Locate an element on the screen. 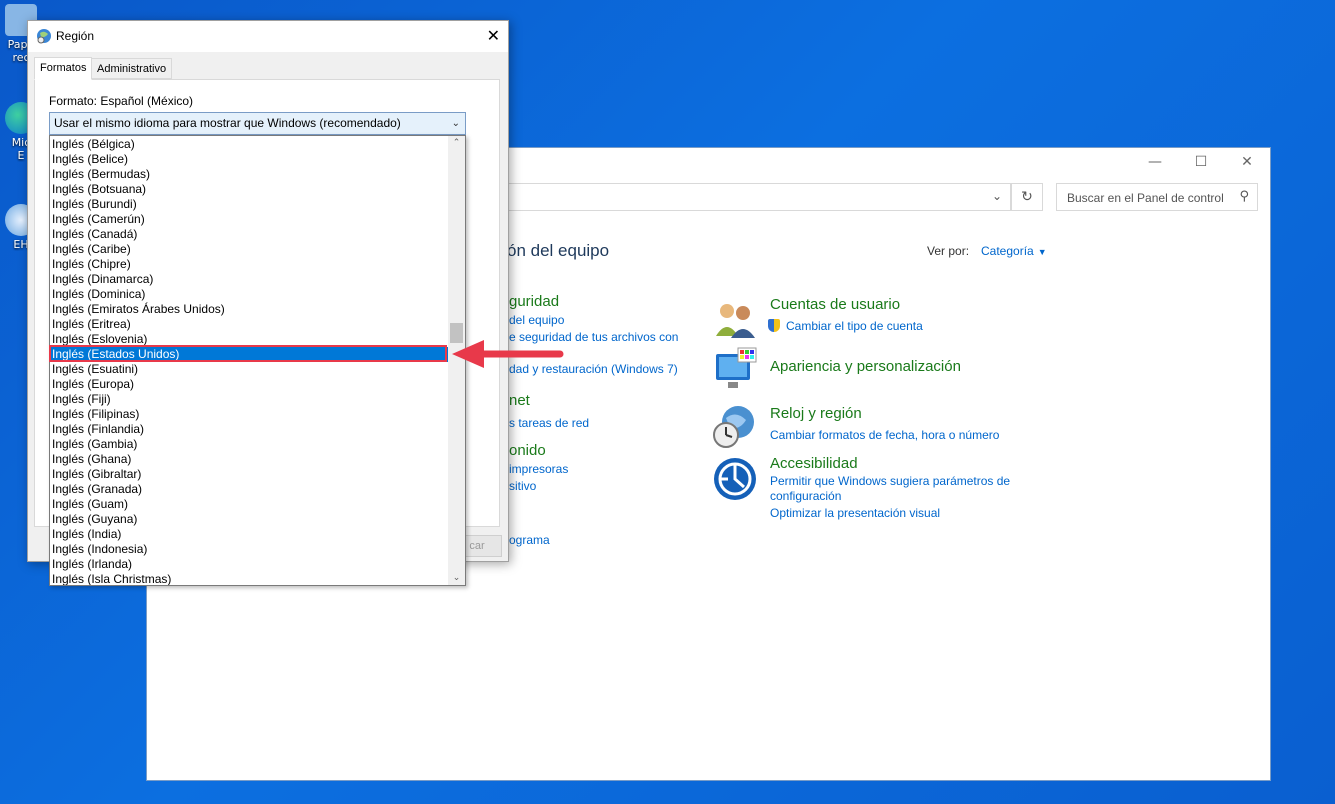 This screenshot has height=804, width=1335. list-item: Inglés (Burundi) is located at coordinates (249, 204).